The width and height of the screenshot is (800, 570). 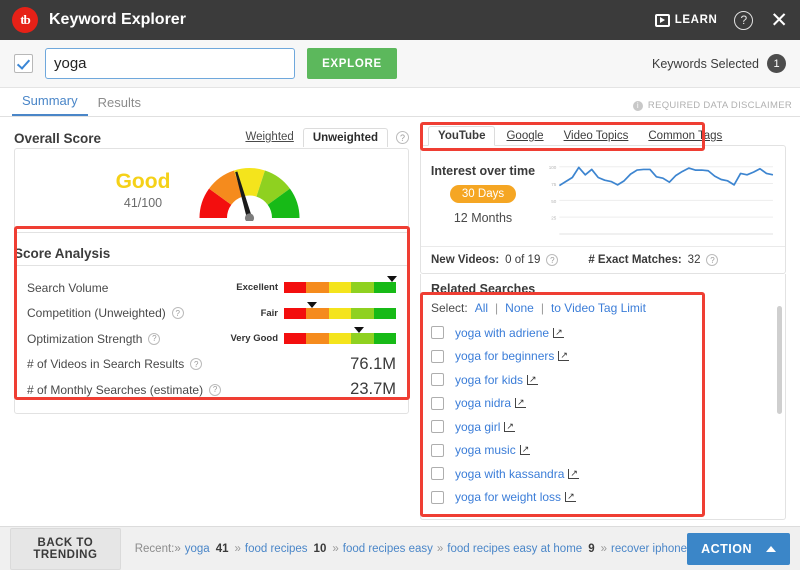 I want to click on competition-help-icon: ?, so click(x=177, y=313).